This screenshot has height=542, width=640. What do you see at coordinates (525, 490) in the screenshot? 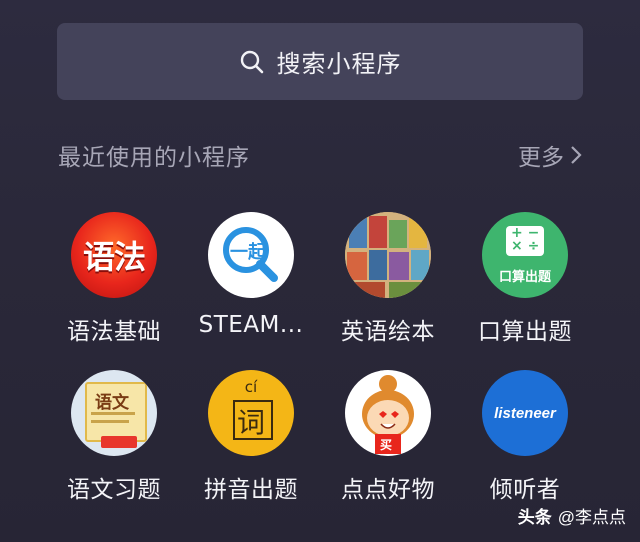
I see `app-label: 倾听者` at bounding box center [525, 490].